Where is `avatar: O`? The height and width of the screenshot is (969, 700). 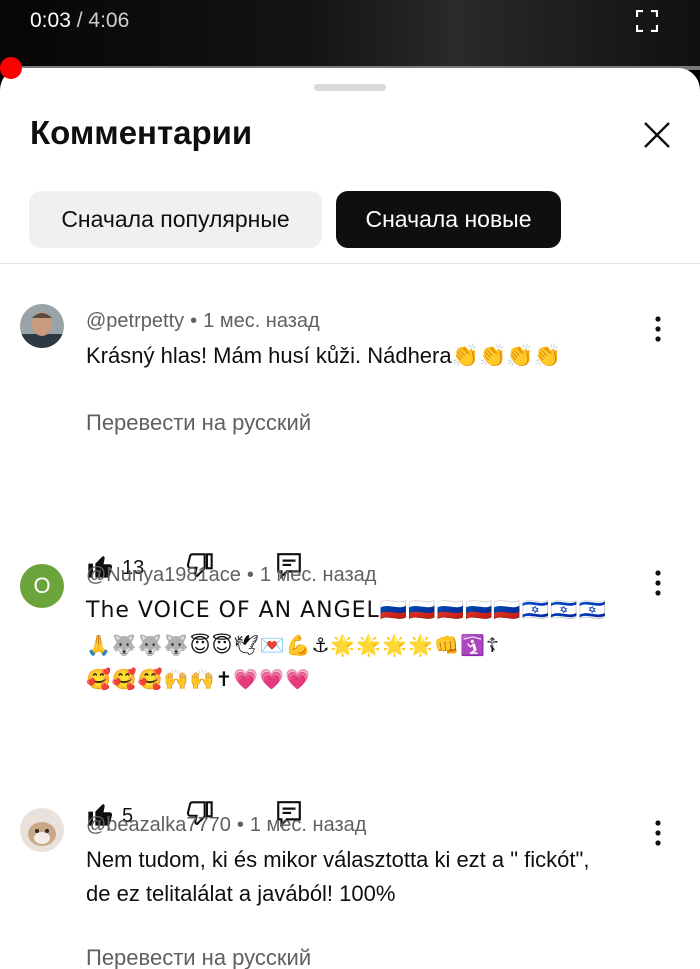
avatar: O is located at coordinates (42, 586).